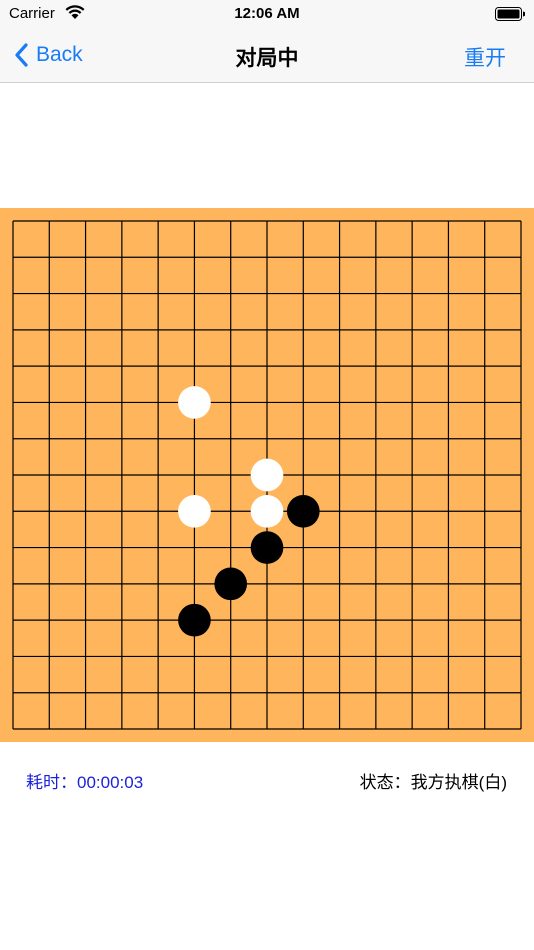 The height and width of the screenshot is (950, 534). What do you see at coordinates (433, 782) in the screenshot?
I see `game-status-label: 状态：我方执棋(白)` at bounding box center [433, 782].